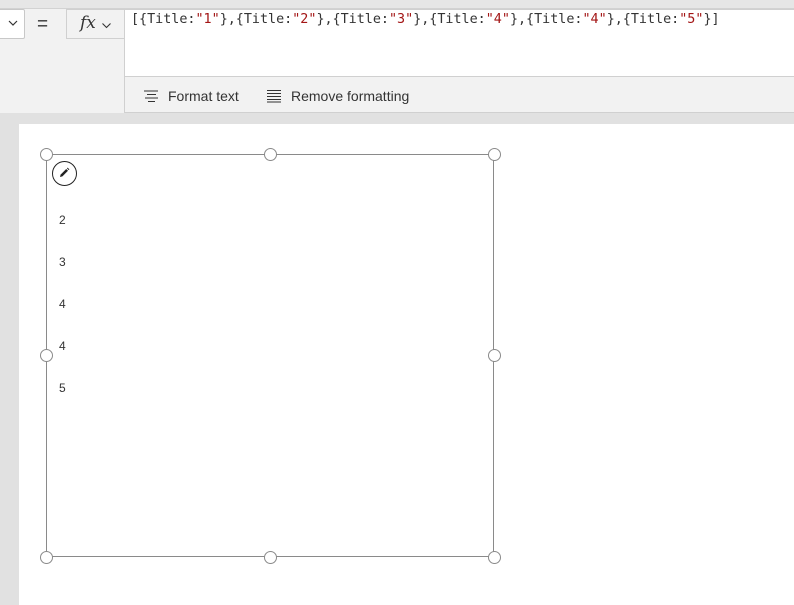 This screenshot has width=794, height=605. Describe the element at coordinates (43, 24) in the screenshot. I see `equals-sign: =` at that location.